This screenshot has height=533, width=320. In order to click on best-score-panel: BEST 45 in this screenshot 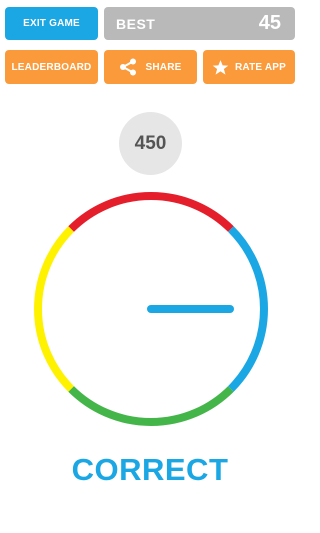, I will do `click(199, 23)`.